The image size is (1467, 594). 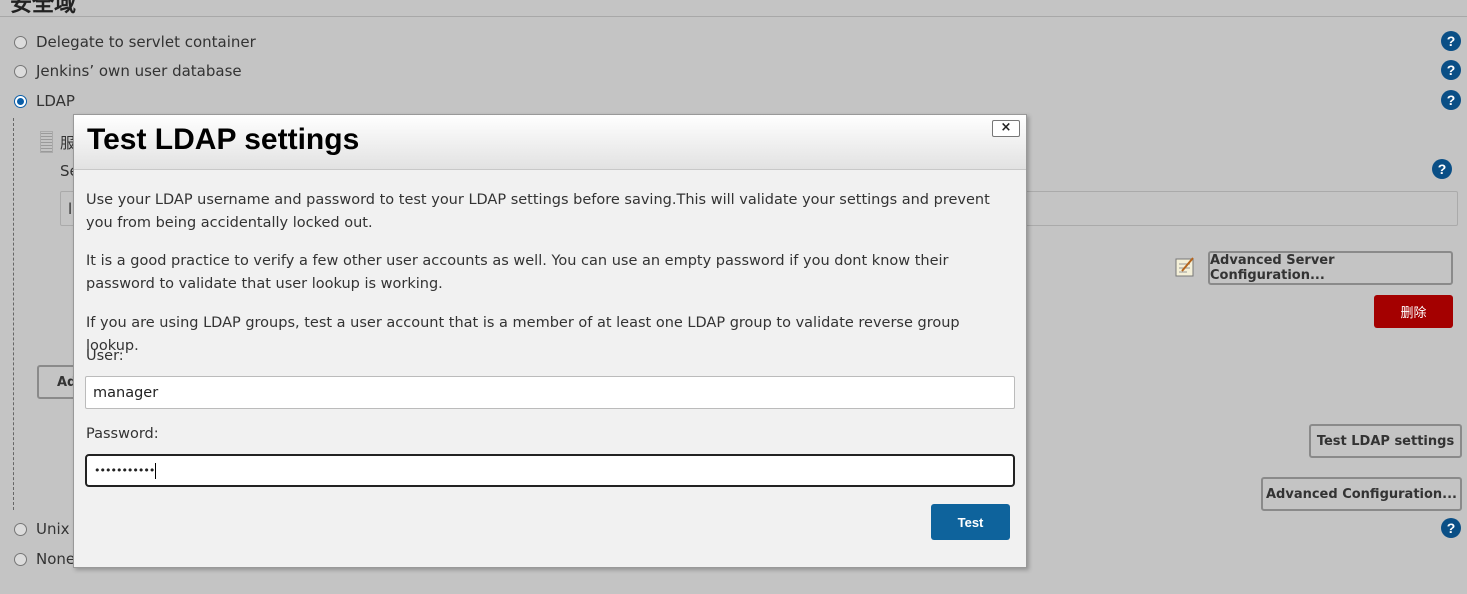 What do you see at coordinates (20, 101) in the screenshot?
I see `radio-button-selected` at bounding box center [20, 101].